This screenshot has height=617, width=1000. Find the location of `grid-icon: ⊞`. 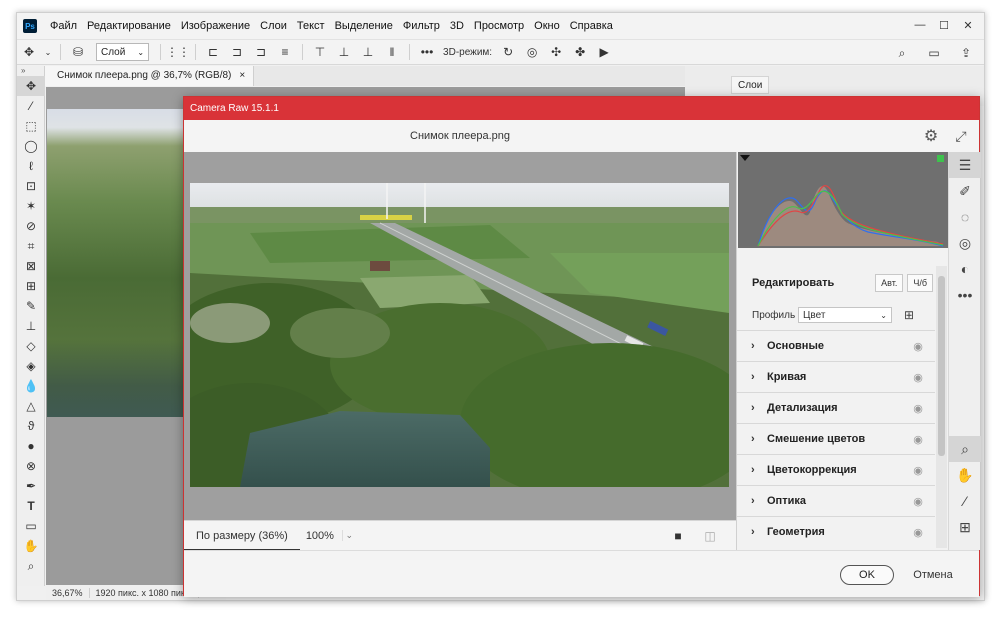

grid-icon: ⊞ is located at coordinates (965, 527).